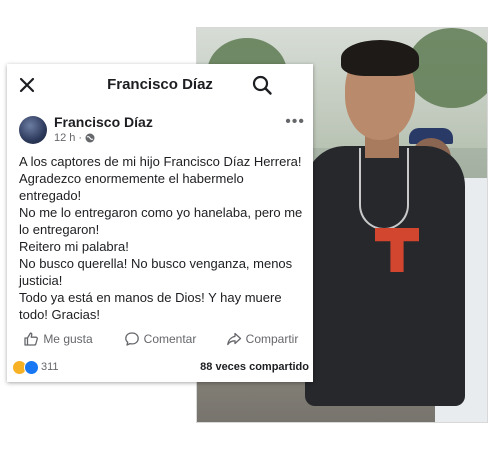  Describe the element at coordinates (59, 314) in the screenshot. I see `post-line: todo! Gracias!` at that location.